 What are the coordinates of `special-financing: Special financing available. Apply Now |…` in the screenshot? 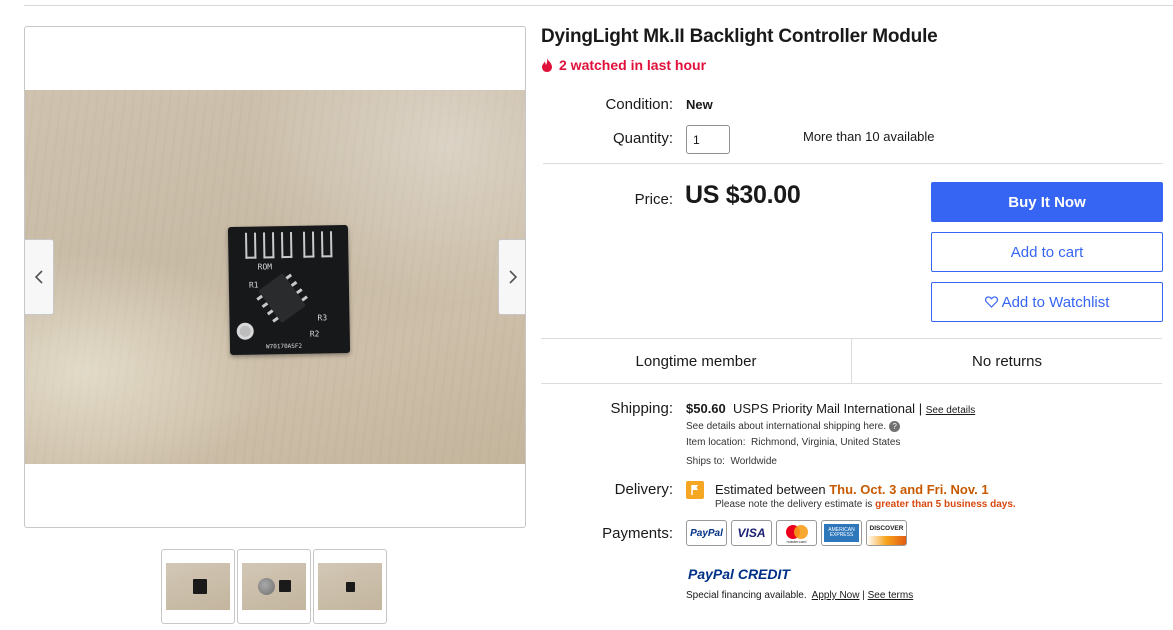 It's located at (799, 595).